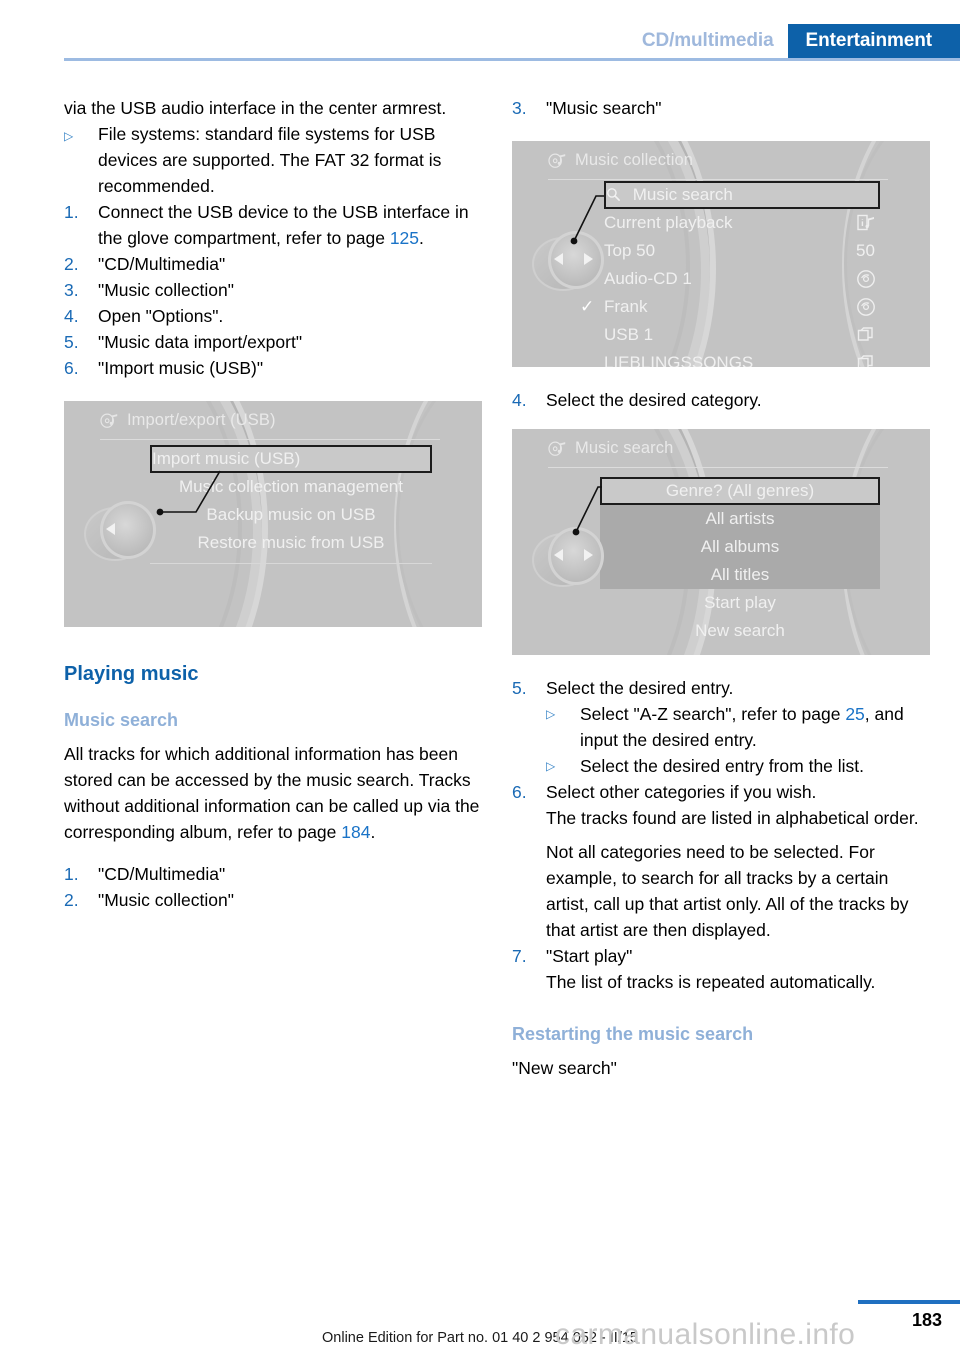 Image resolution: width=960 pixels, height=1362 pixels. I want to click on right-step-6: 6. Select other categories if you wish., so click(721, 792).